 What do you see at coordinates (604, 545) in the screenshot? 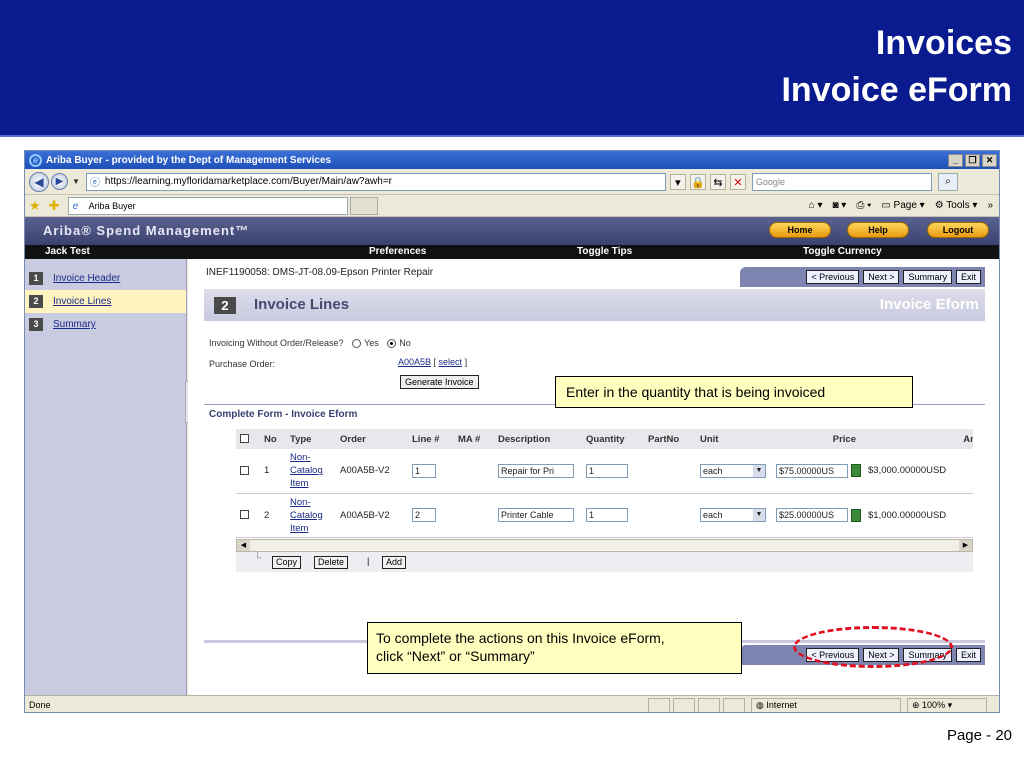
I see `horizontal-scrollbar: ◀ ▶` at bounding box center [604, 545].